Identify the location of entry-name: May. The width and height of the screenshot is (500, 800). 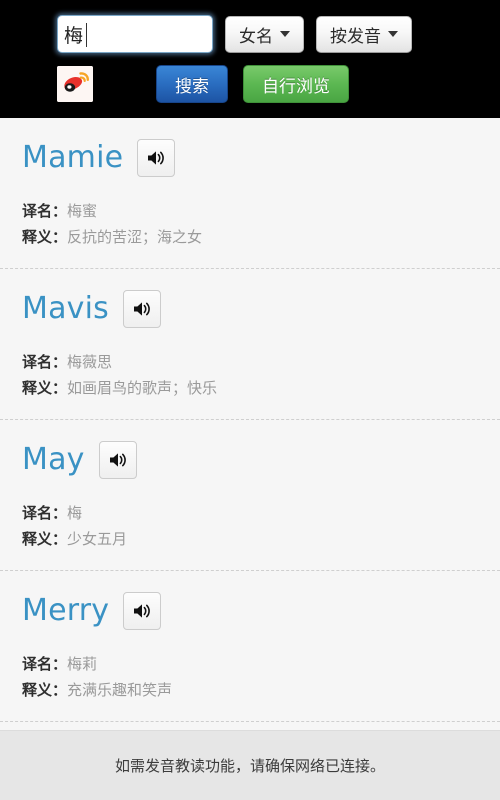
(53, 460).